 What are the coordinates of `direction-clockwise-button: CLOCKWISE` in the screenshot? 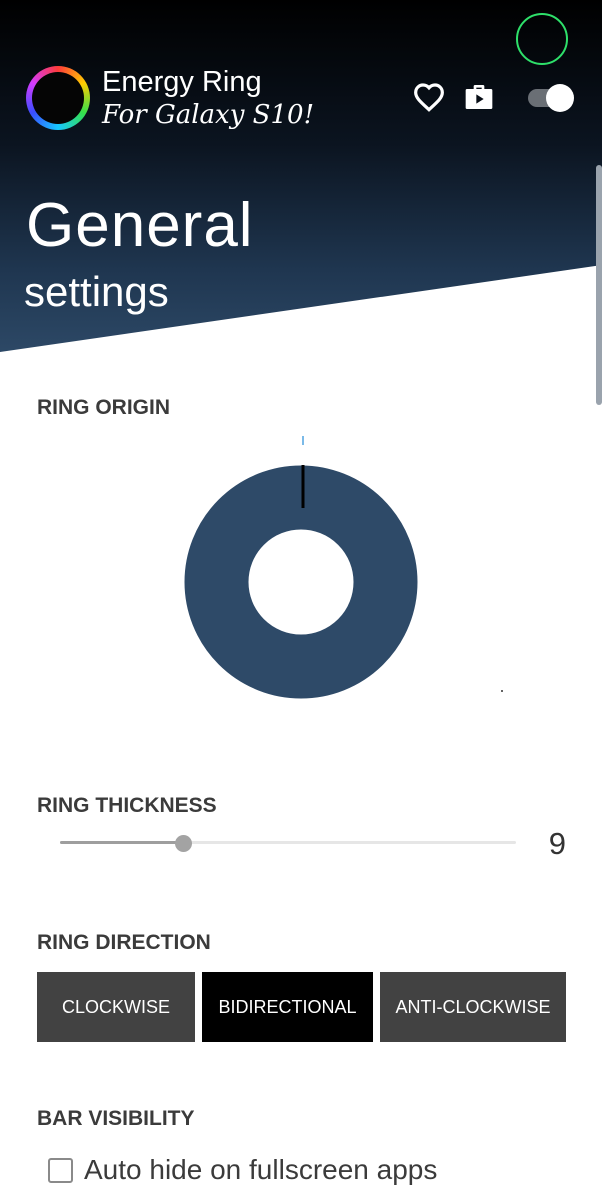 It's located at (116, 1007).